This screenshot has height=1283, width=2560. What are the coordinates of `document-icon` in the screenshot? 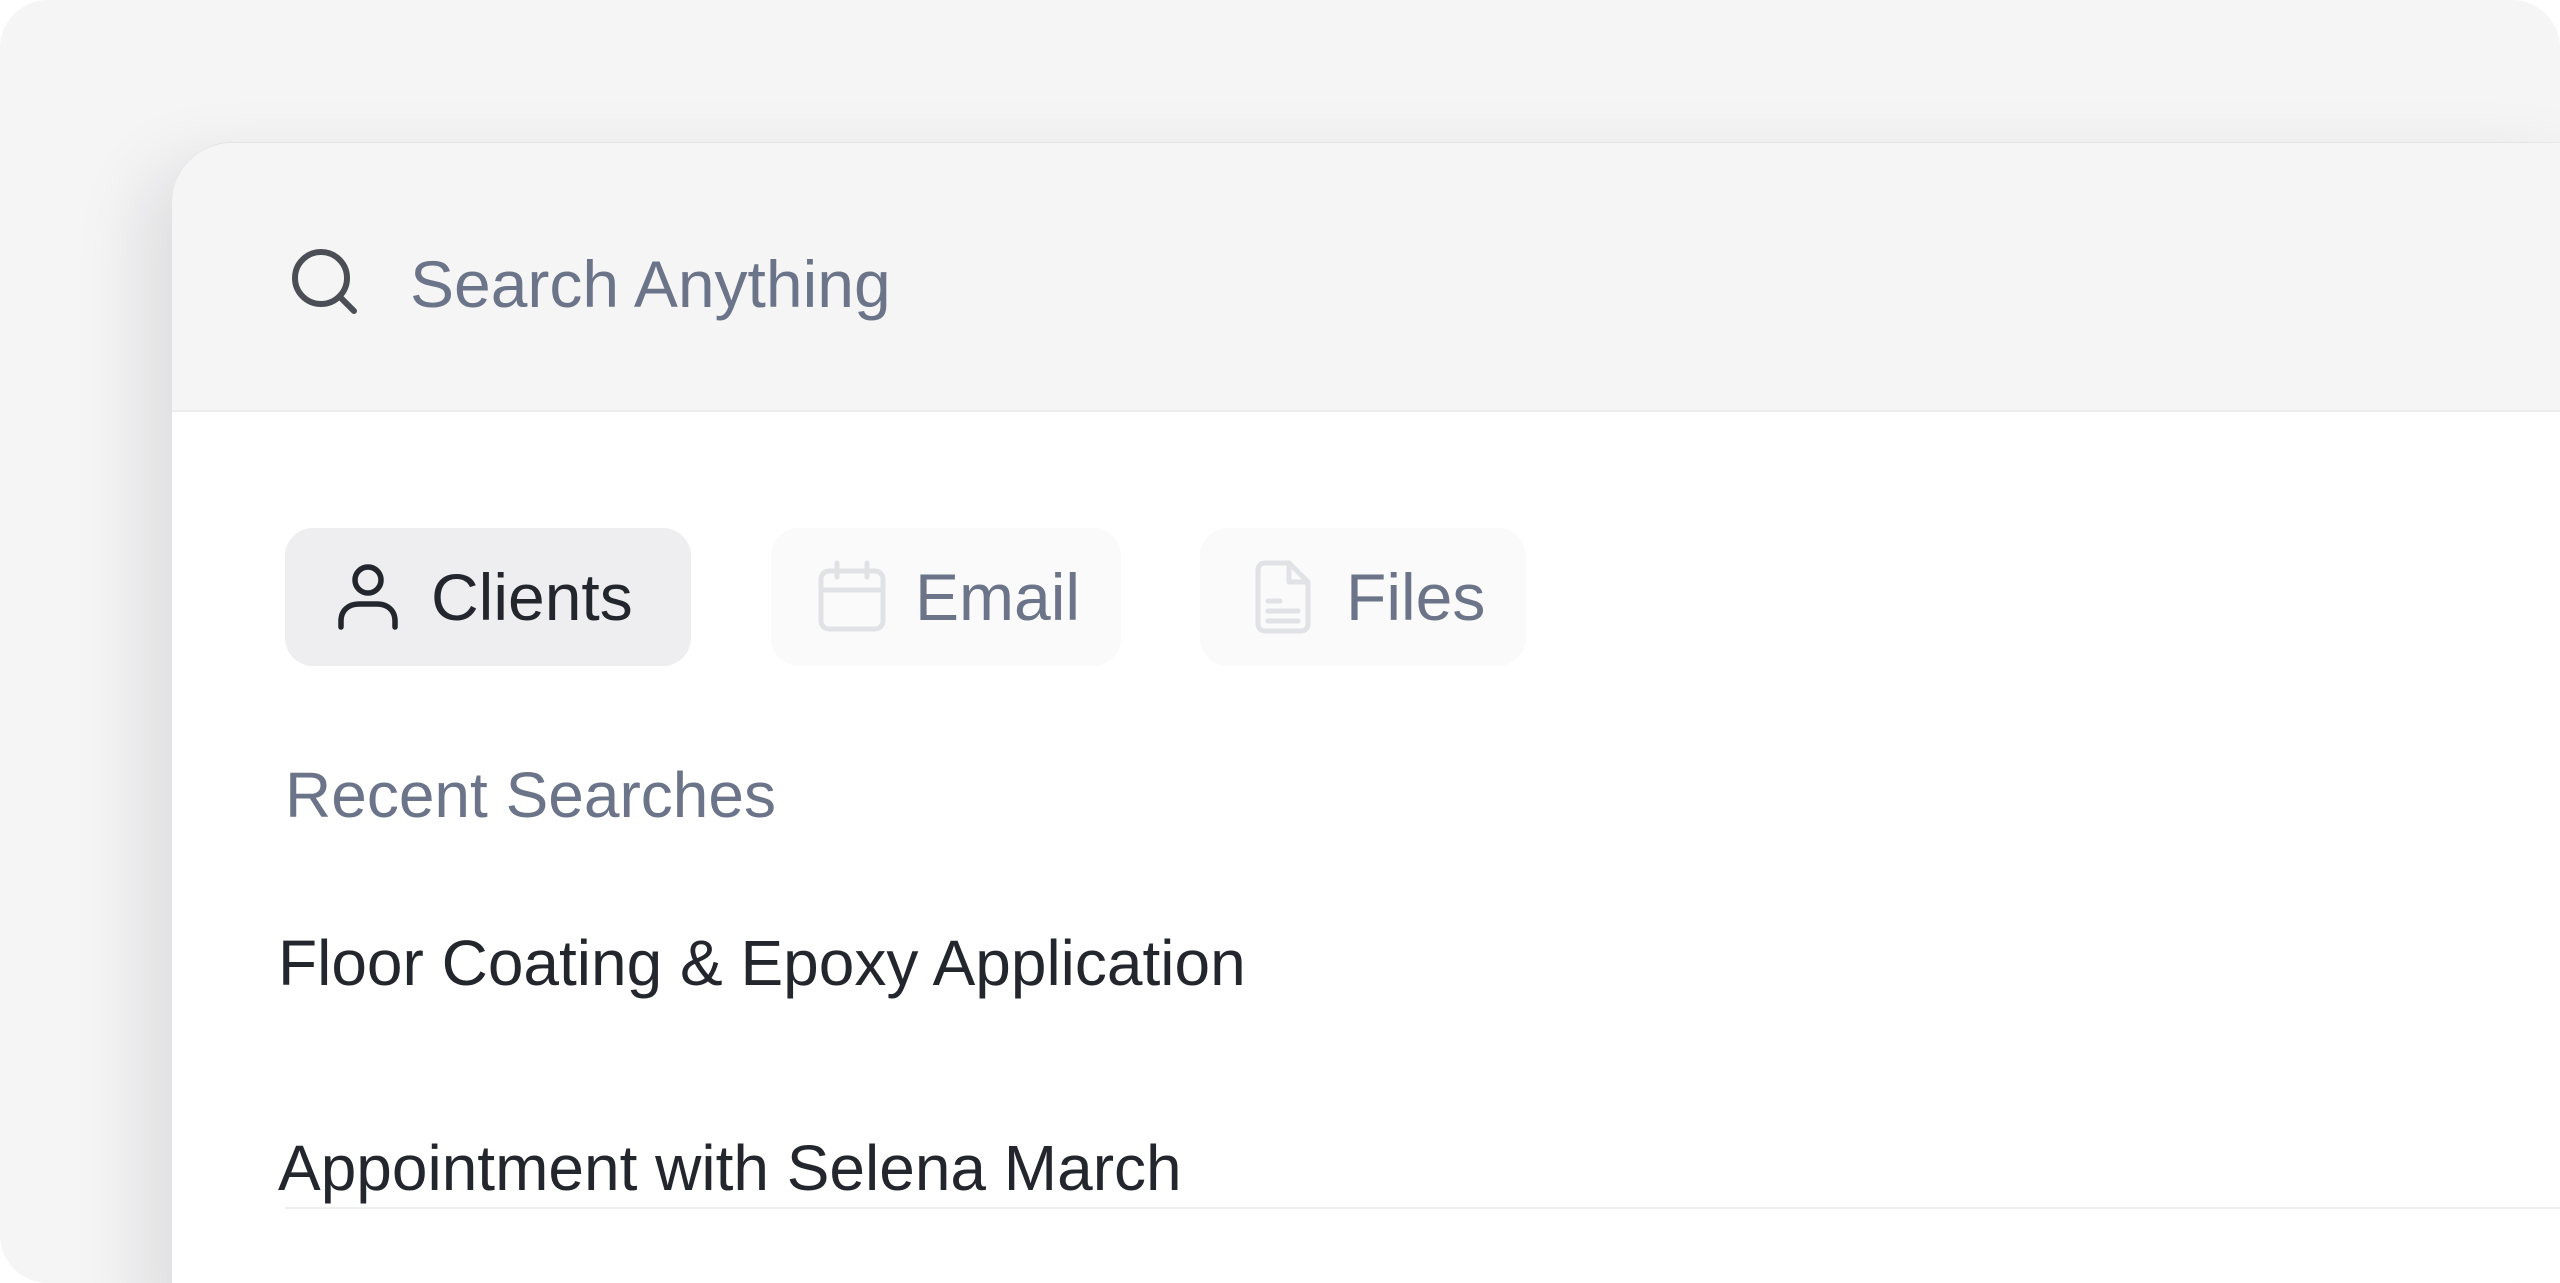 It's located at (1283, 597).